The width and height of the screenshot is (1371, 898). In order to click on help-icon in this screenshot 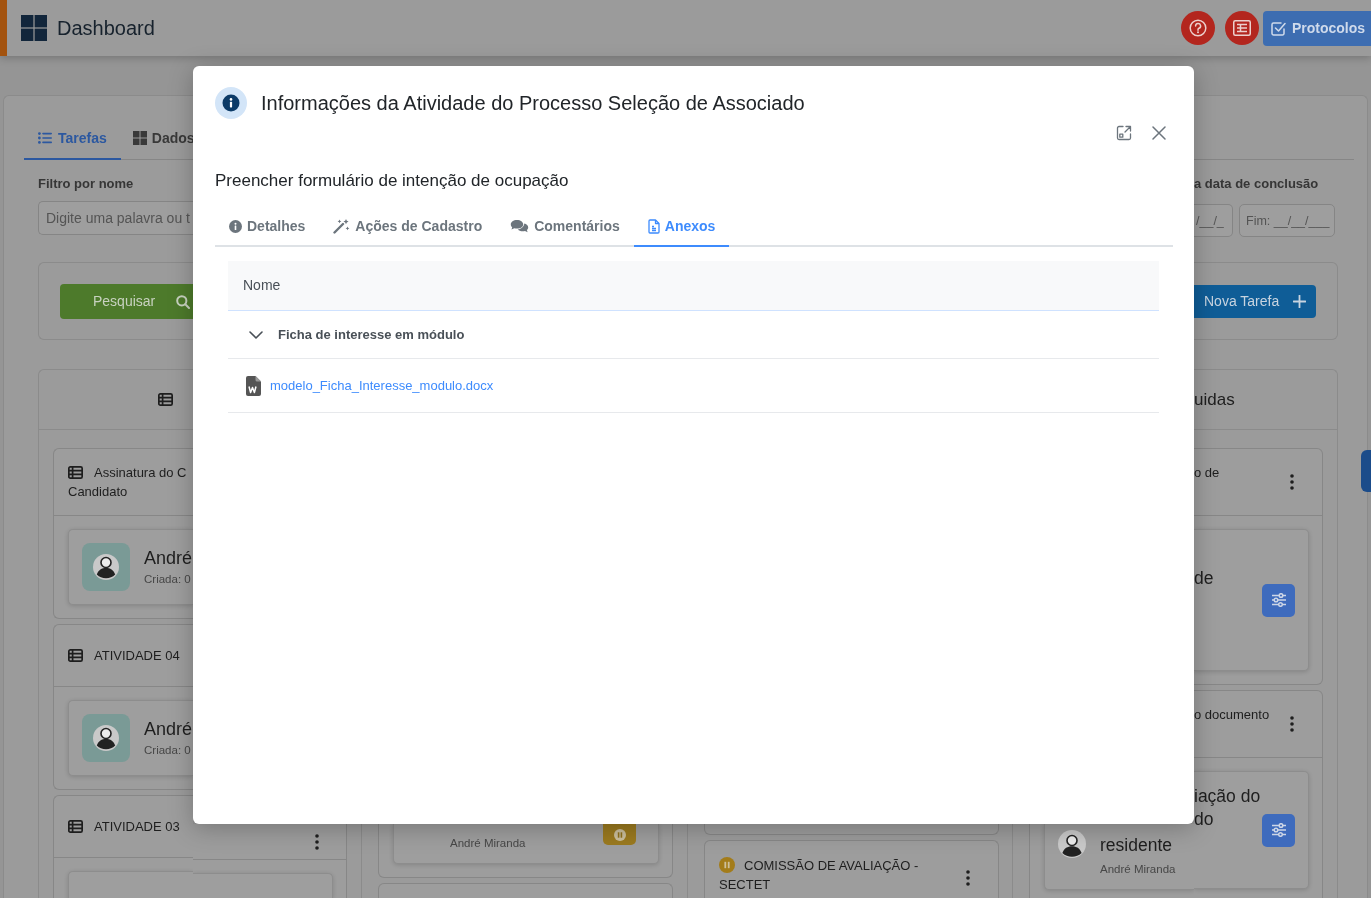, I will do `click(1197, 28)`.